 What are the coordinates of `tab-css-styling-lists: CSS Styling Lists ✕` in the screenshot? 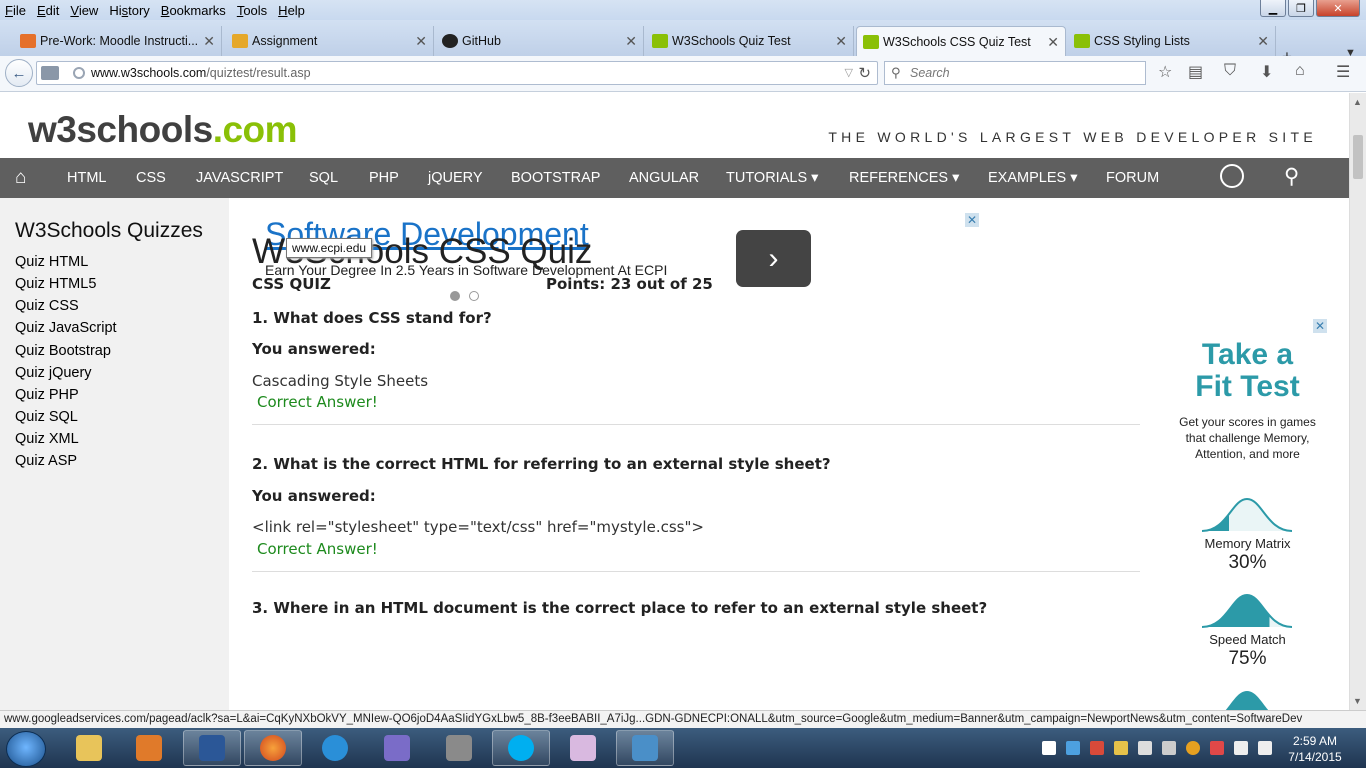 It's located at (1172, 41).